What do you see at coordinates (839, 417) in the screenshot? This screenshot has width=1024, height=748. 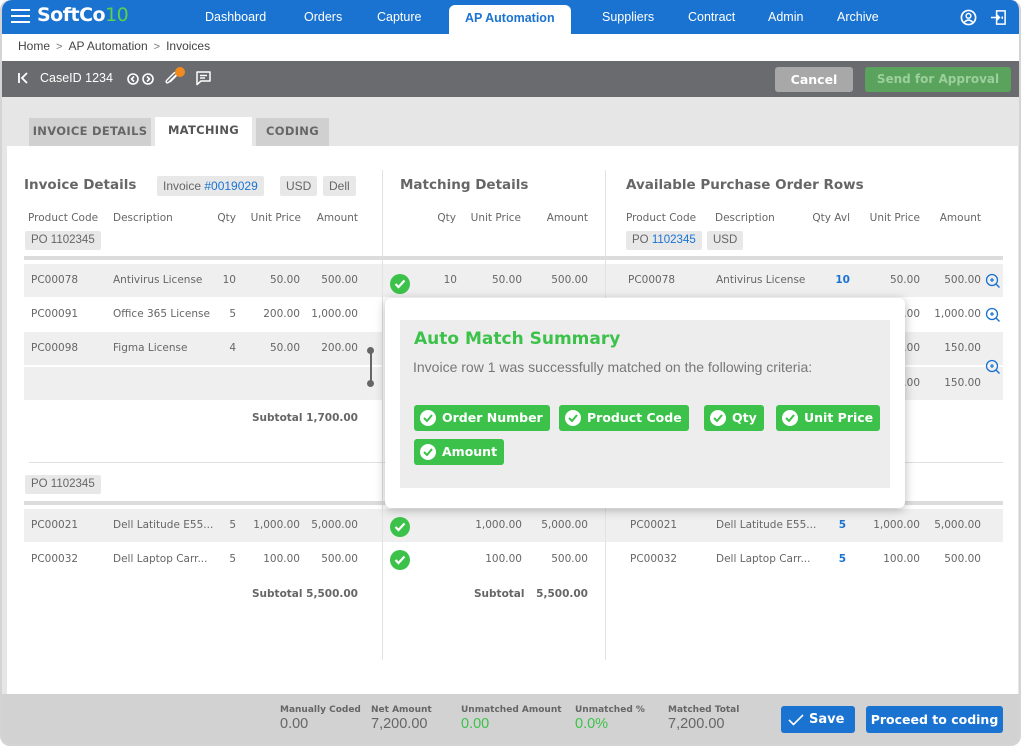 I see `criteria-label: Unit Price` at bounding box center [839, 417].